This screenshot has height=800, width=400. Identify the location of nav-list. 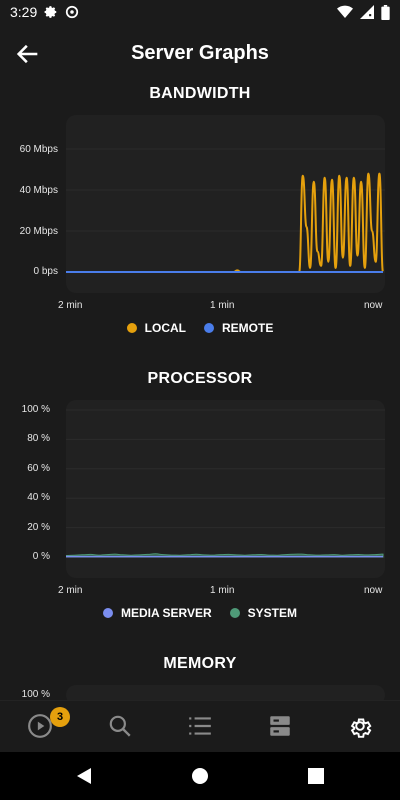
(201, 727).